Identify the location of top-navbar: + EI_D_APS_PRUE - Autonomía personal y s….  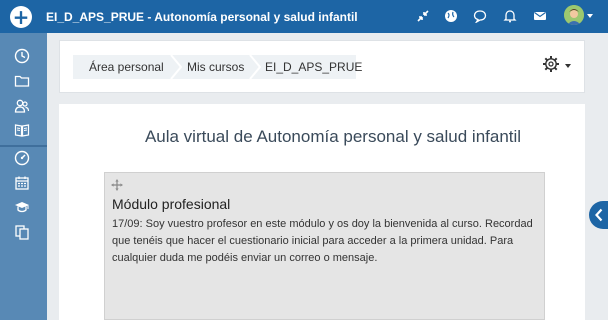
(304, 16).